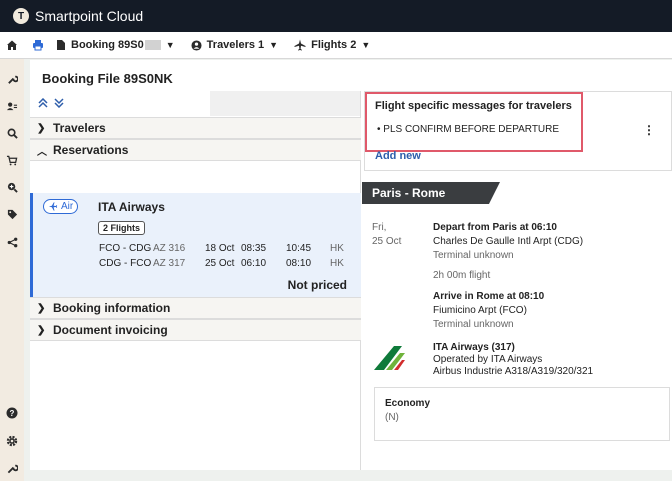  Describe the element at coordinates (12, 187) in the screenshot. I see `search-plus-icon` at that location.